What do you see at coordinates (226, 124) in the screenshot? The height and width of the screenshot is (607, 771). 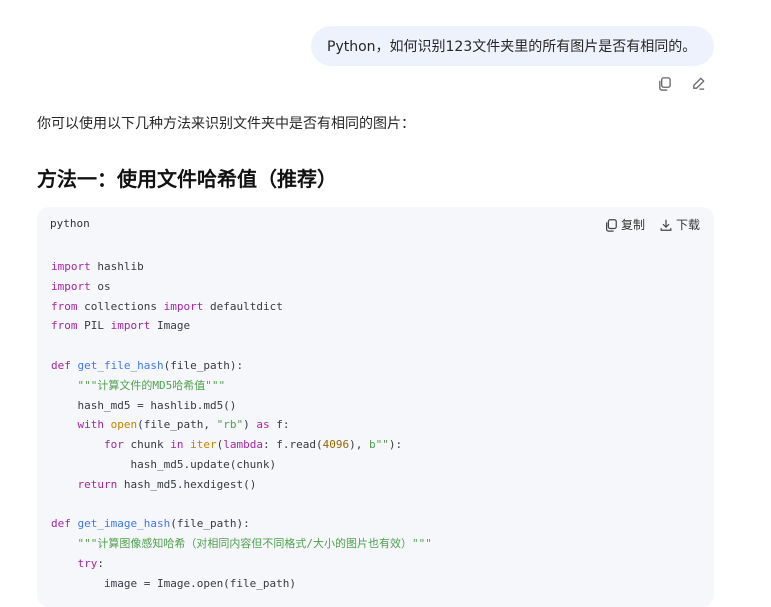 I see `answer-intro: 你可以使用以下几种方法来识别文件夹中是否有相同的图片：` at bounding box center [226, 124].